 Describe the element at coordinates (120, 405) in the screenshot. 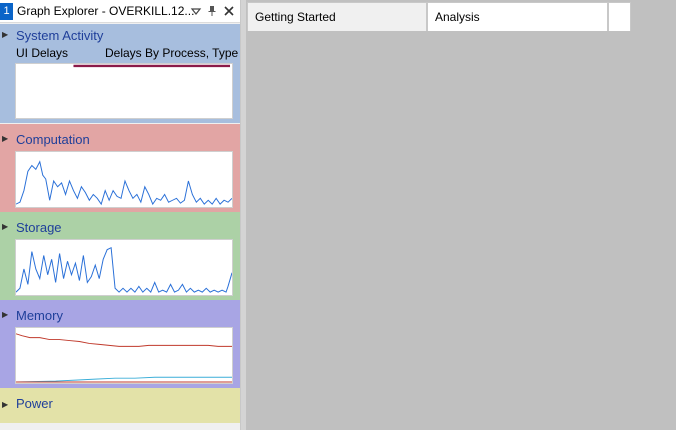

I see `section-power: ▶ Power` at that location.